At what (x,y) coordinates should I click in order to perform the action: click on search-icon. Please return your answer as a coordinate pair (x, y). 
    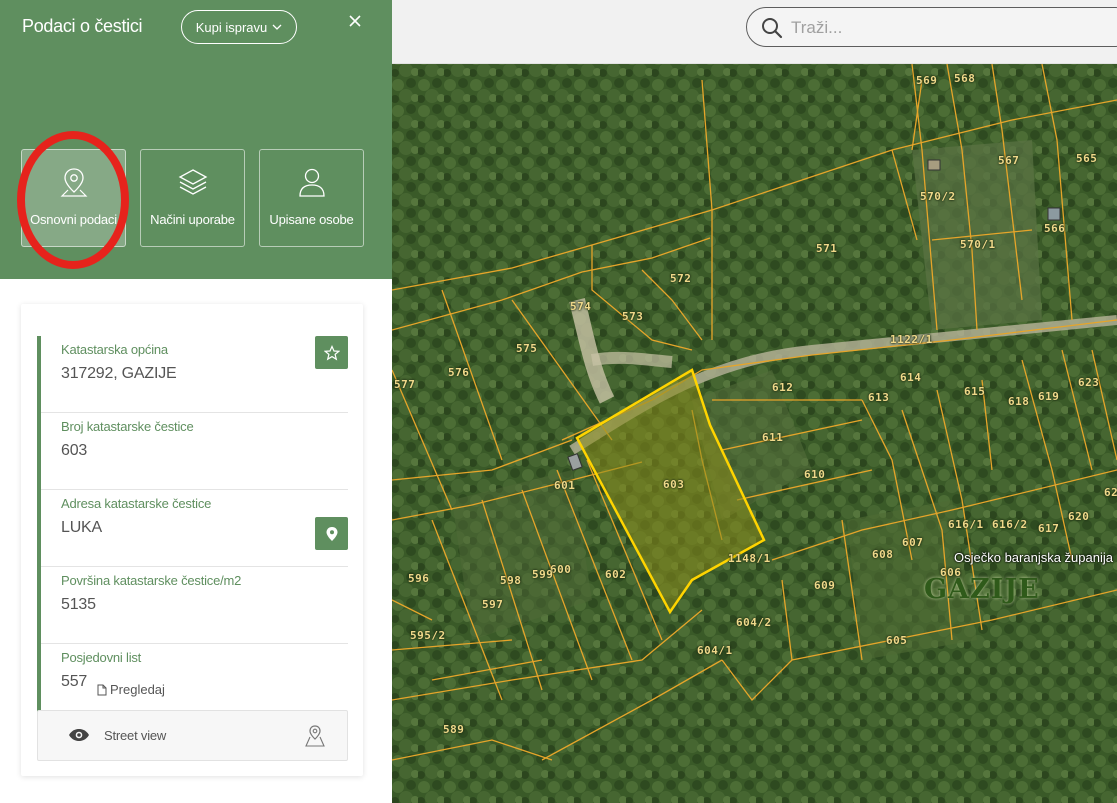
    Looking at the image, I should click on (772, 28).